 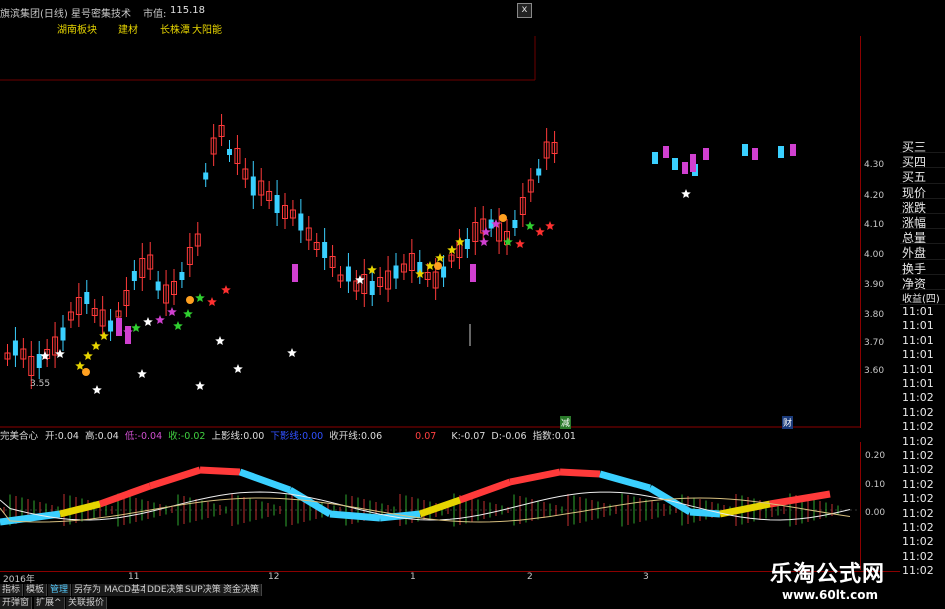 What do you see at coordinates (174, 436) in the screenshot?
I see `close-label: 收:` at bounding box center [174, 436].